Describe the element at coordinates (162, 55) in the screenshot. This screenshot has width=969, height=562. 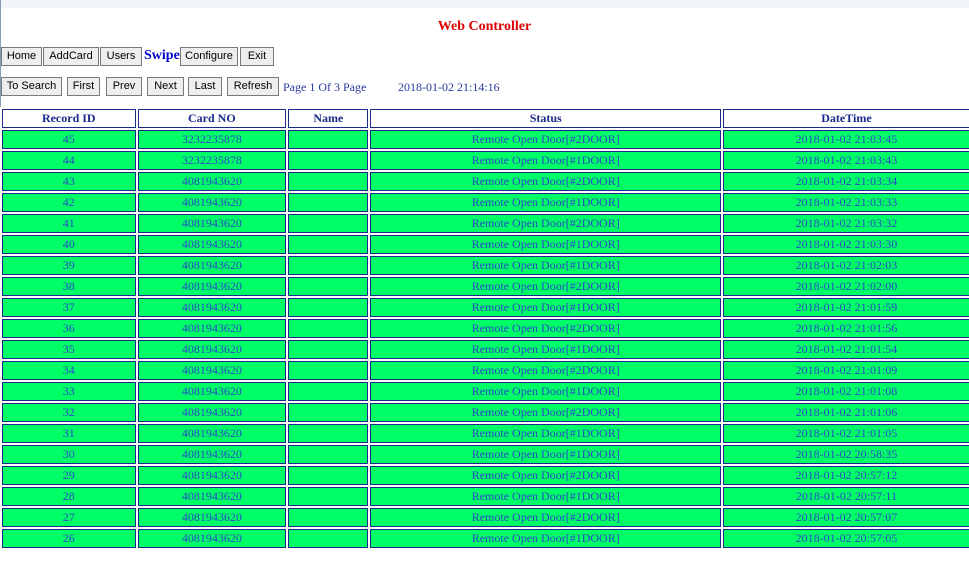
I see `current-page-swipe: Swipe` at that location.